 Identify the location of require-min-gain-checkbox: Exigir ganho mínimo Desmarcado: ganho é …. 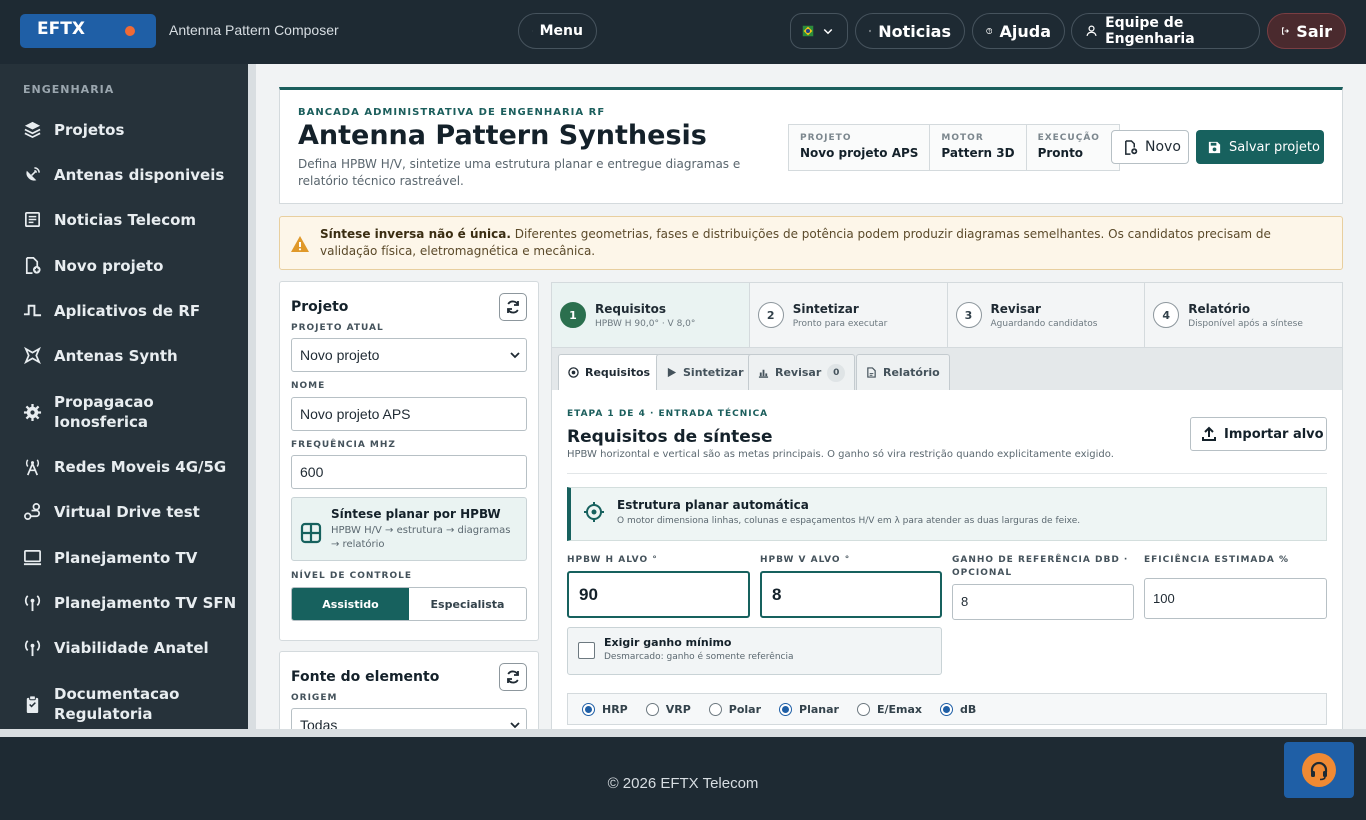
(754, 651).